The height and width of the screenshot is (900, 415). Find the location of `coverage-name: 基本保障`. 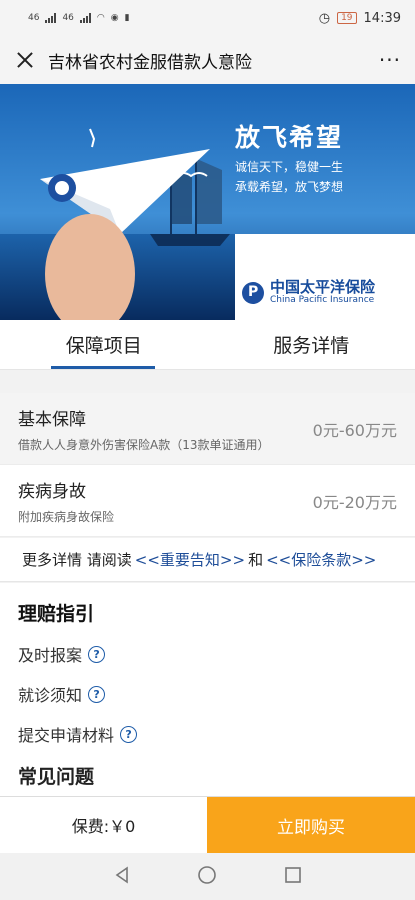

coverage-name: 基本保障 is located at coordinates (52, 419).